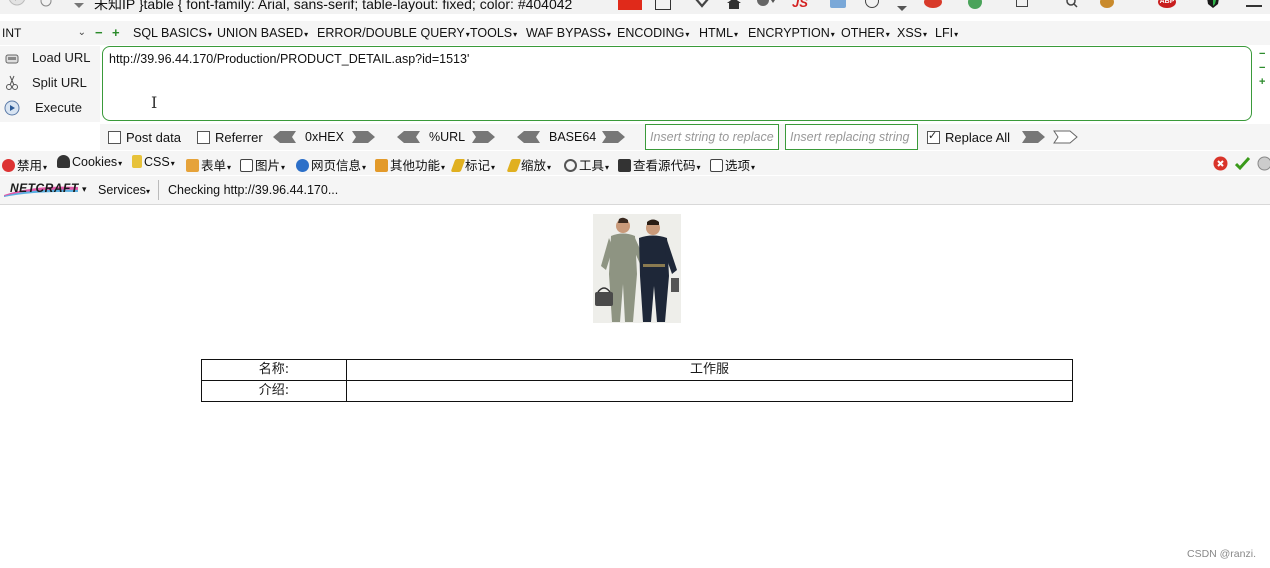 The image size is (1270, 568). What do you see at coordinates (59, 82) in the screenshot?
I see `split-url-label: Split URL` at bounding box center [59, 82].